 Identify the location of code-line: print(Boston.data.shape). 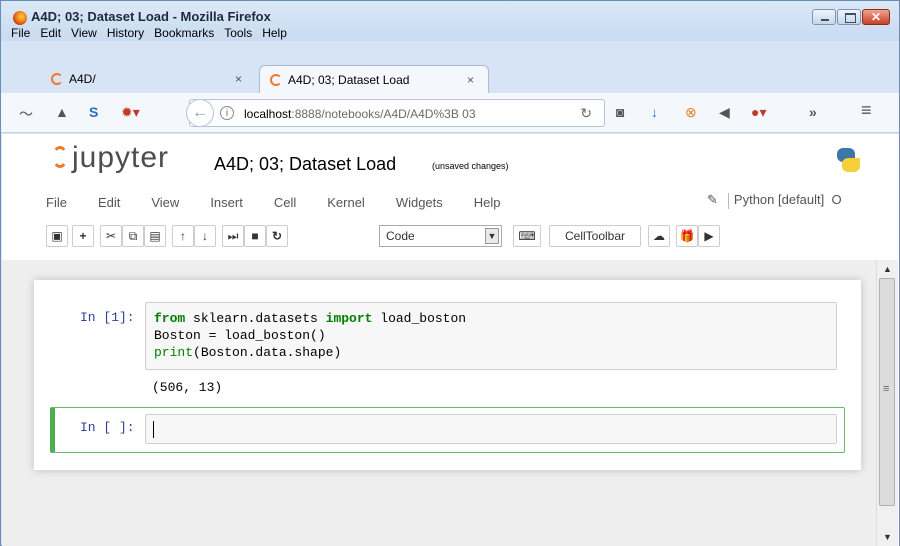
(491, 352).